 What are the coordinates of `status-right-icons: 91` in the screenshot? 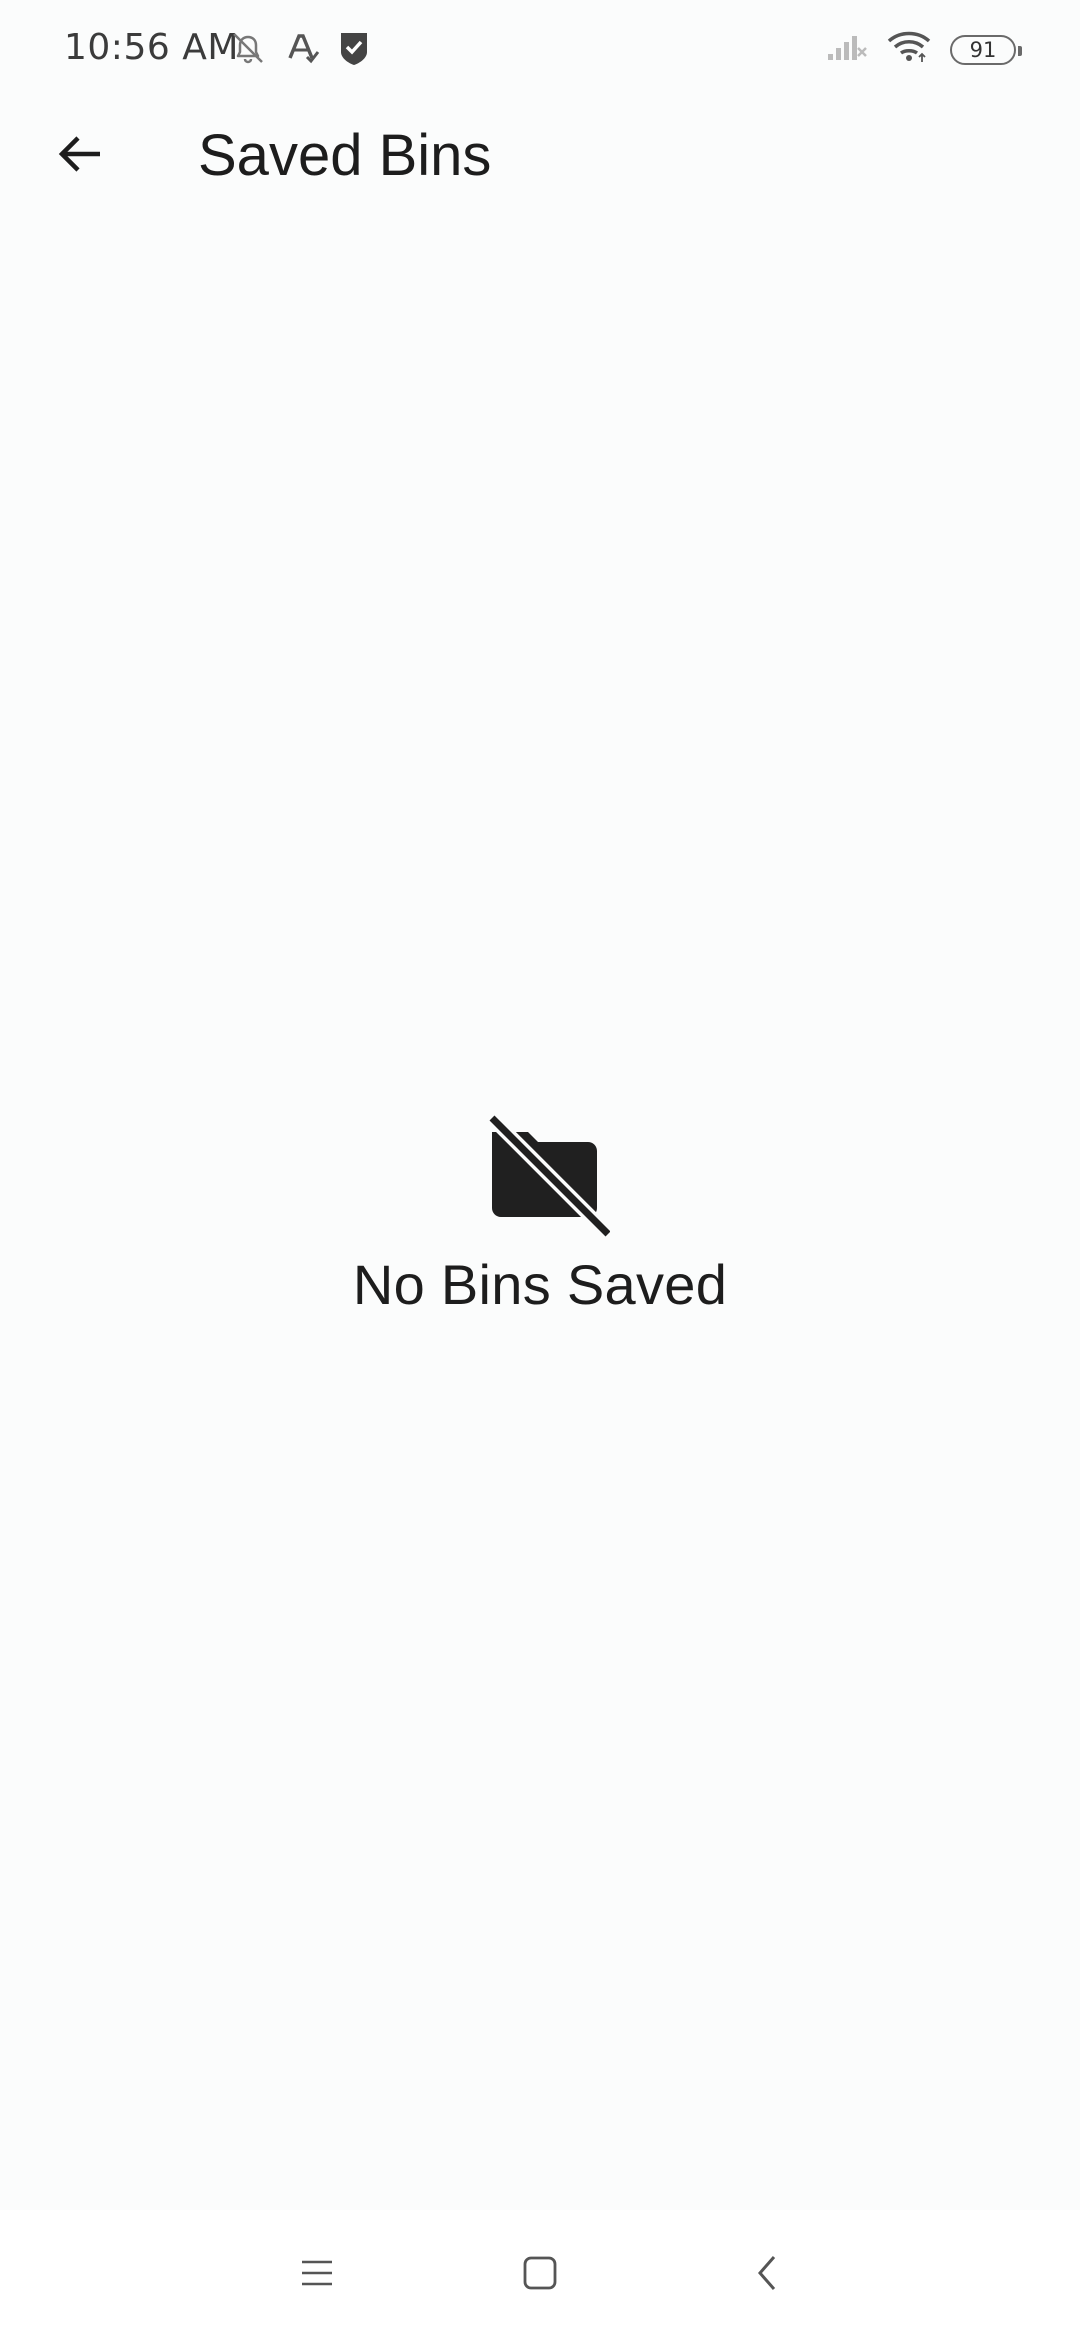 It's located at (924, 49).